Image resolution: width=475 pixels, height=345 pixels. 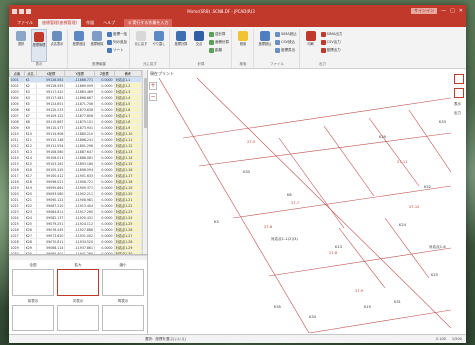 I want to click on tab-draw: 作図, so click(x=90, y=23).